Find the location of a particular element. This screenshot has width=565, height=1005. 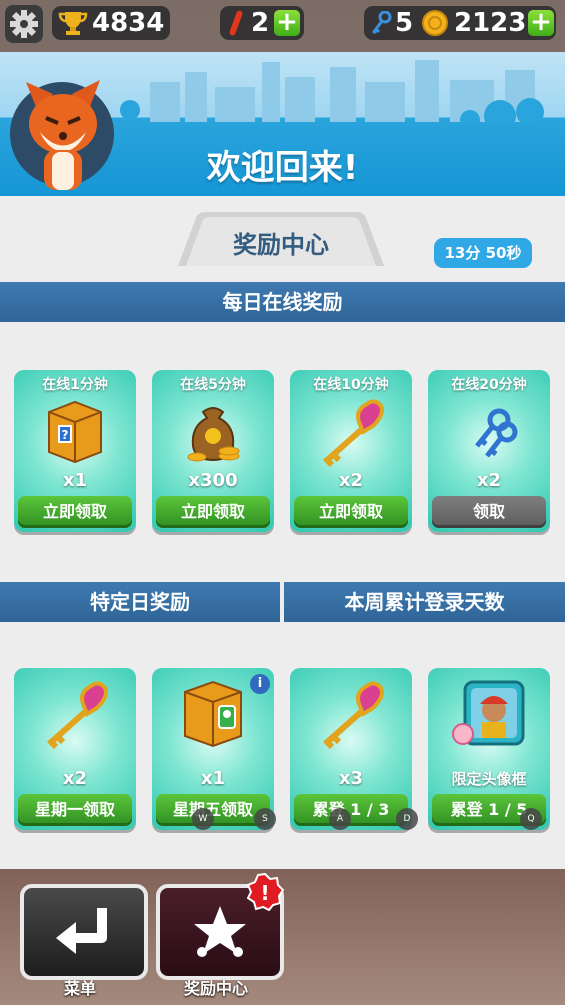

character-box-icon is located at coordinates (213, 714).